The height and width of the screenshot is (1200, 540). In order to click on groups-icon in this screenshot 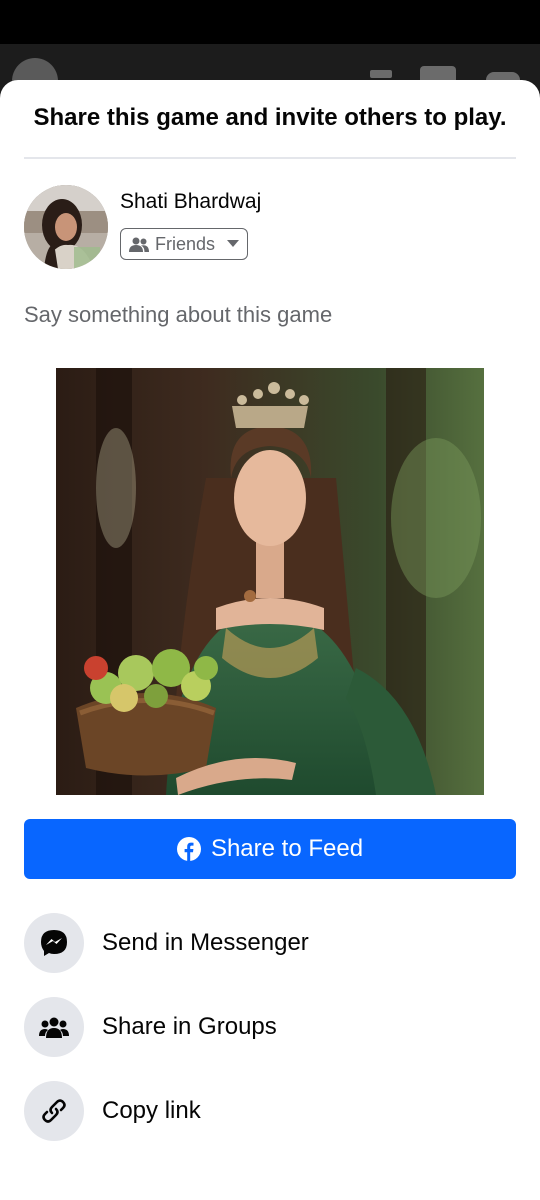, I will do `click(54, 1027)`.